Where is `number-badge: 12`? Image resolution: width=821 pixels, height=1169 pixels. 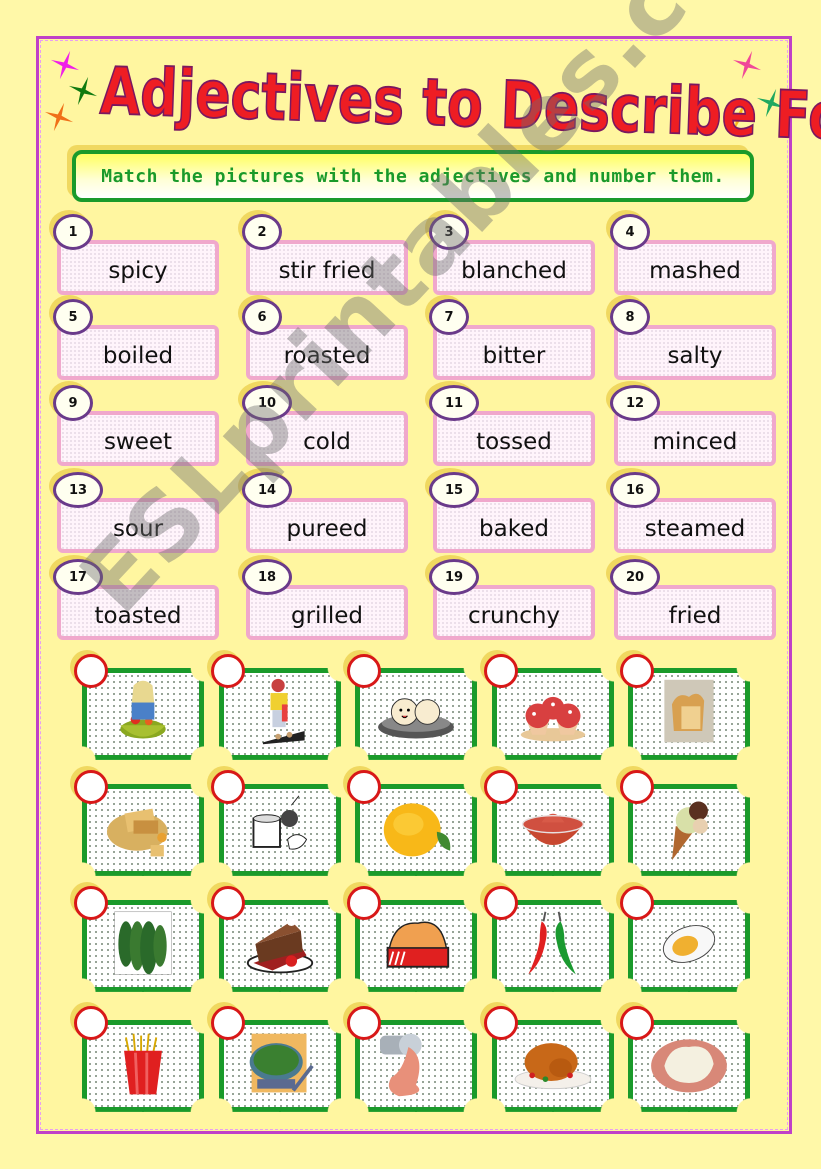
number-badge: 12 is located at coordinates (635, 403).